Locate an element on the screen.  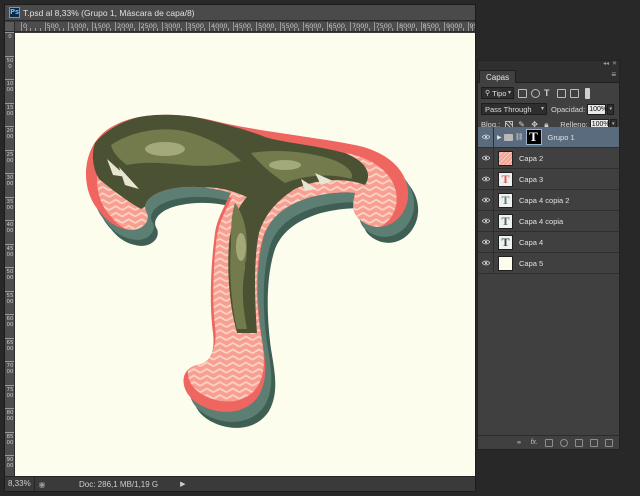
layer-name: Capa 5 is located at coordinates (531, 263).